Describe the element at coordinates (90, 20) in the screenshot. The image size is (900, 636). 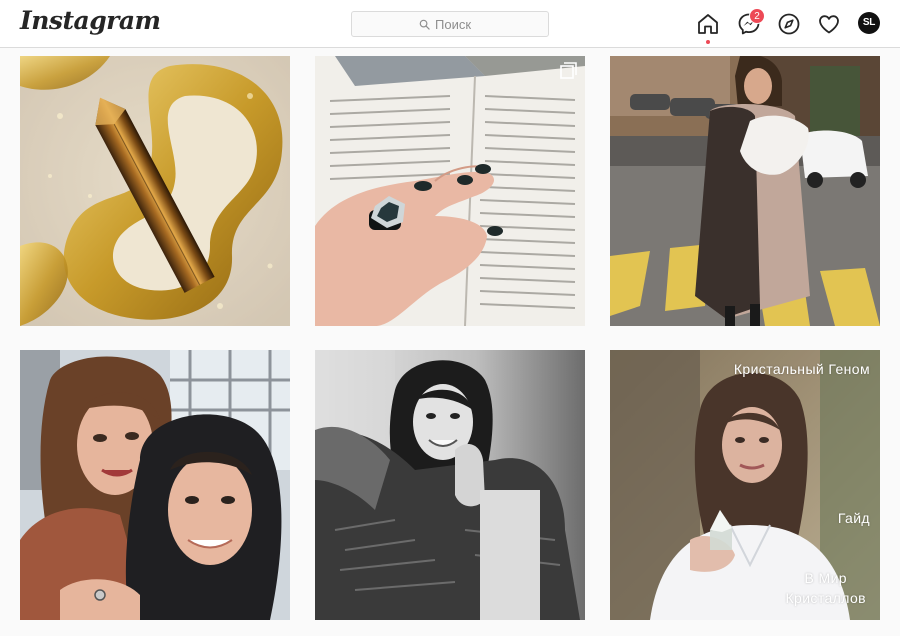
I see `instagram-logo: Instagram` at that location.